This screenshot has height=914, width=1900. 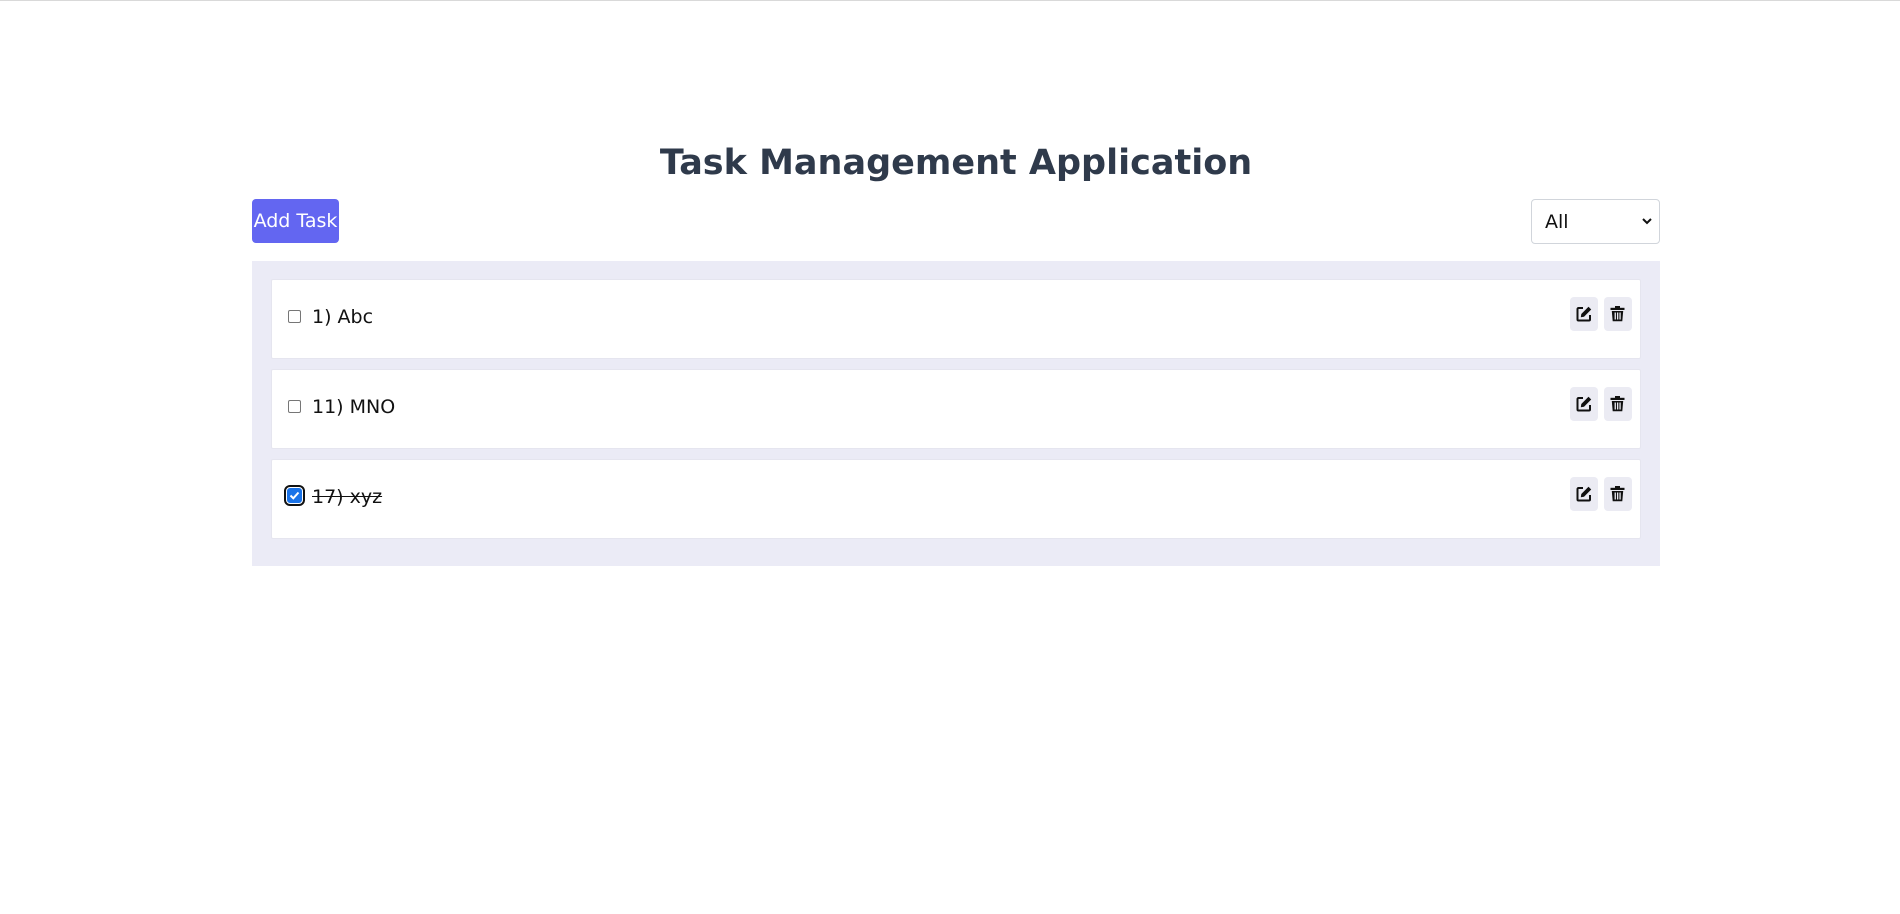 I want to click on toolbar: Add Task All, so click(x=956, y=229).